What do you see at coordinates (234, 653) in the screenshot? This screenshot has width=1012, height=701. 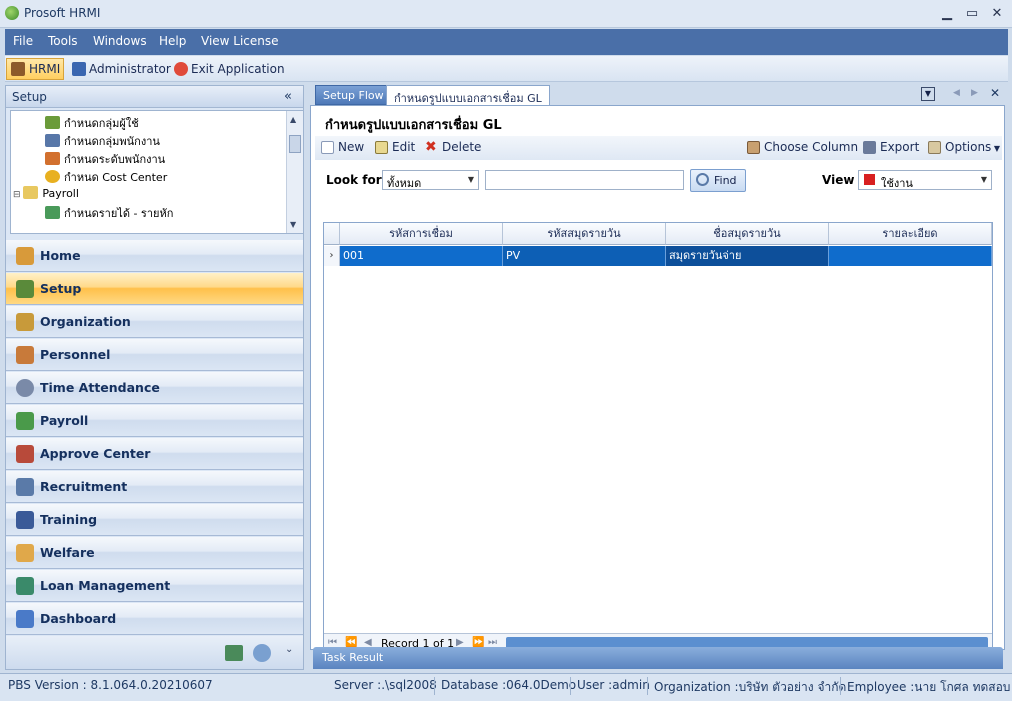 I see `chart-icon` at bounding box center [234, 653].